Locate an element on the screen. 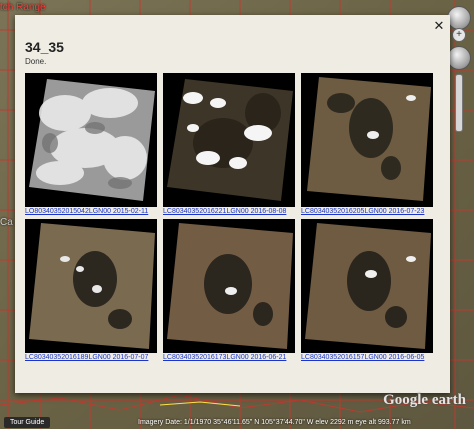 The height and width of the screenshot is (429, 474). map-range-label: tch Range is located at coordinates (23, 7).